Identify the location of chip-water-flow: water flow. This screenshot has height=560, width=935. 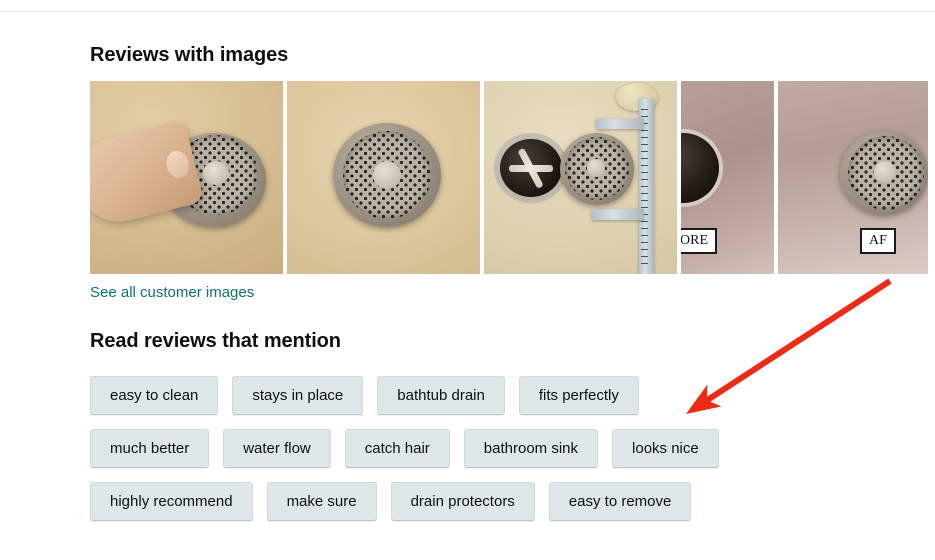
(277, 448).